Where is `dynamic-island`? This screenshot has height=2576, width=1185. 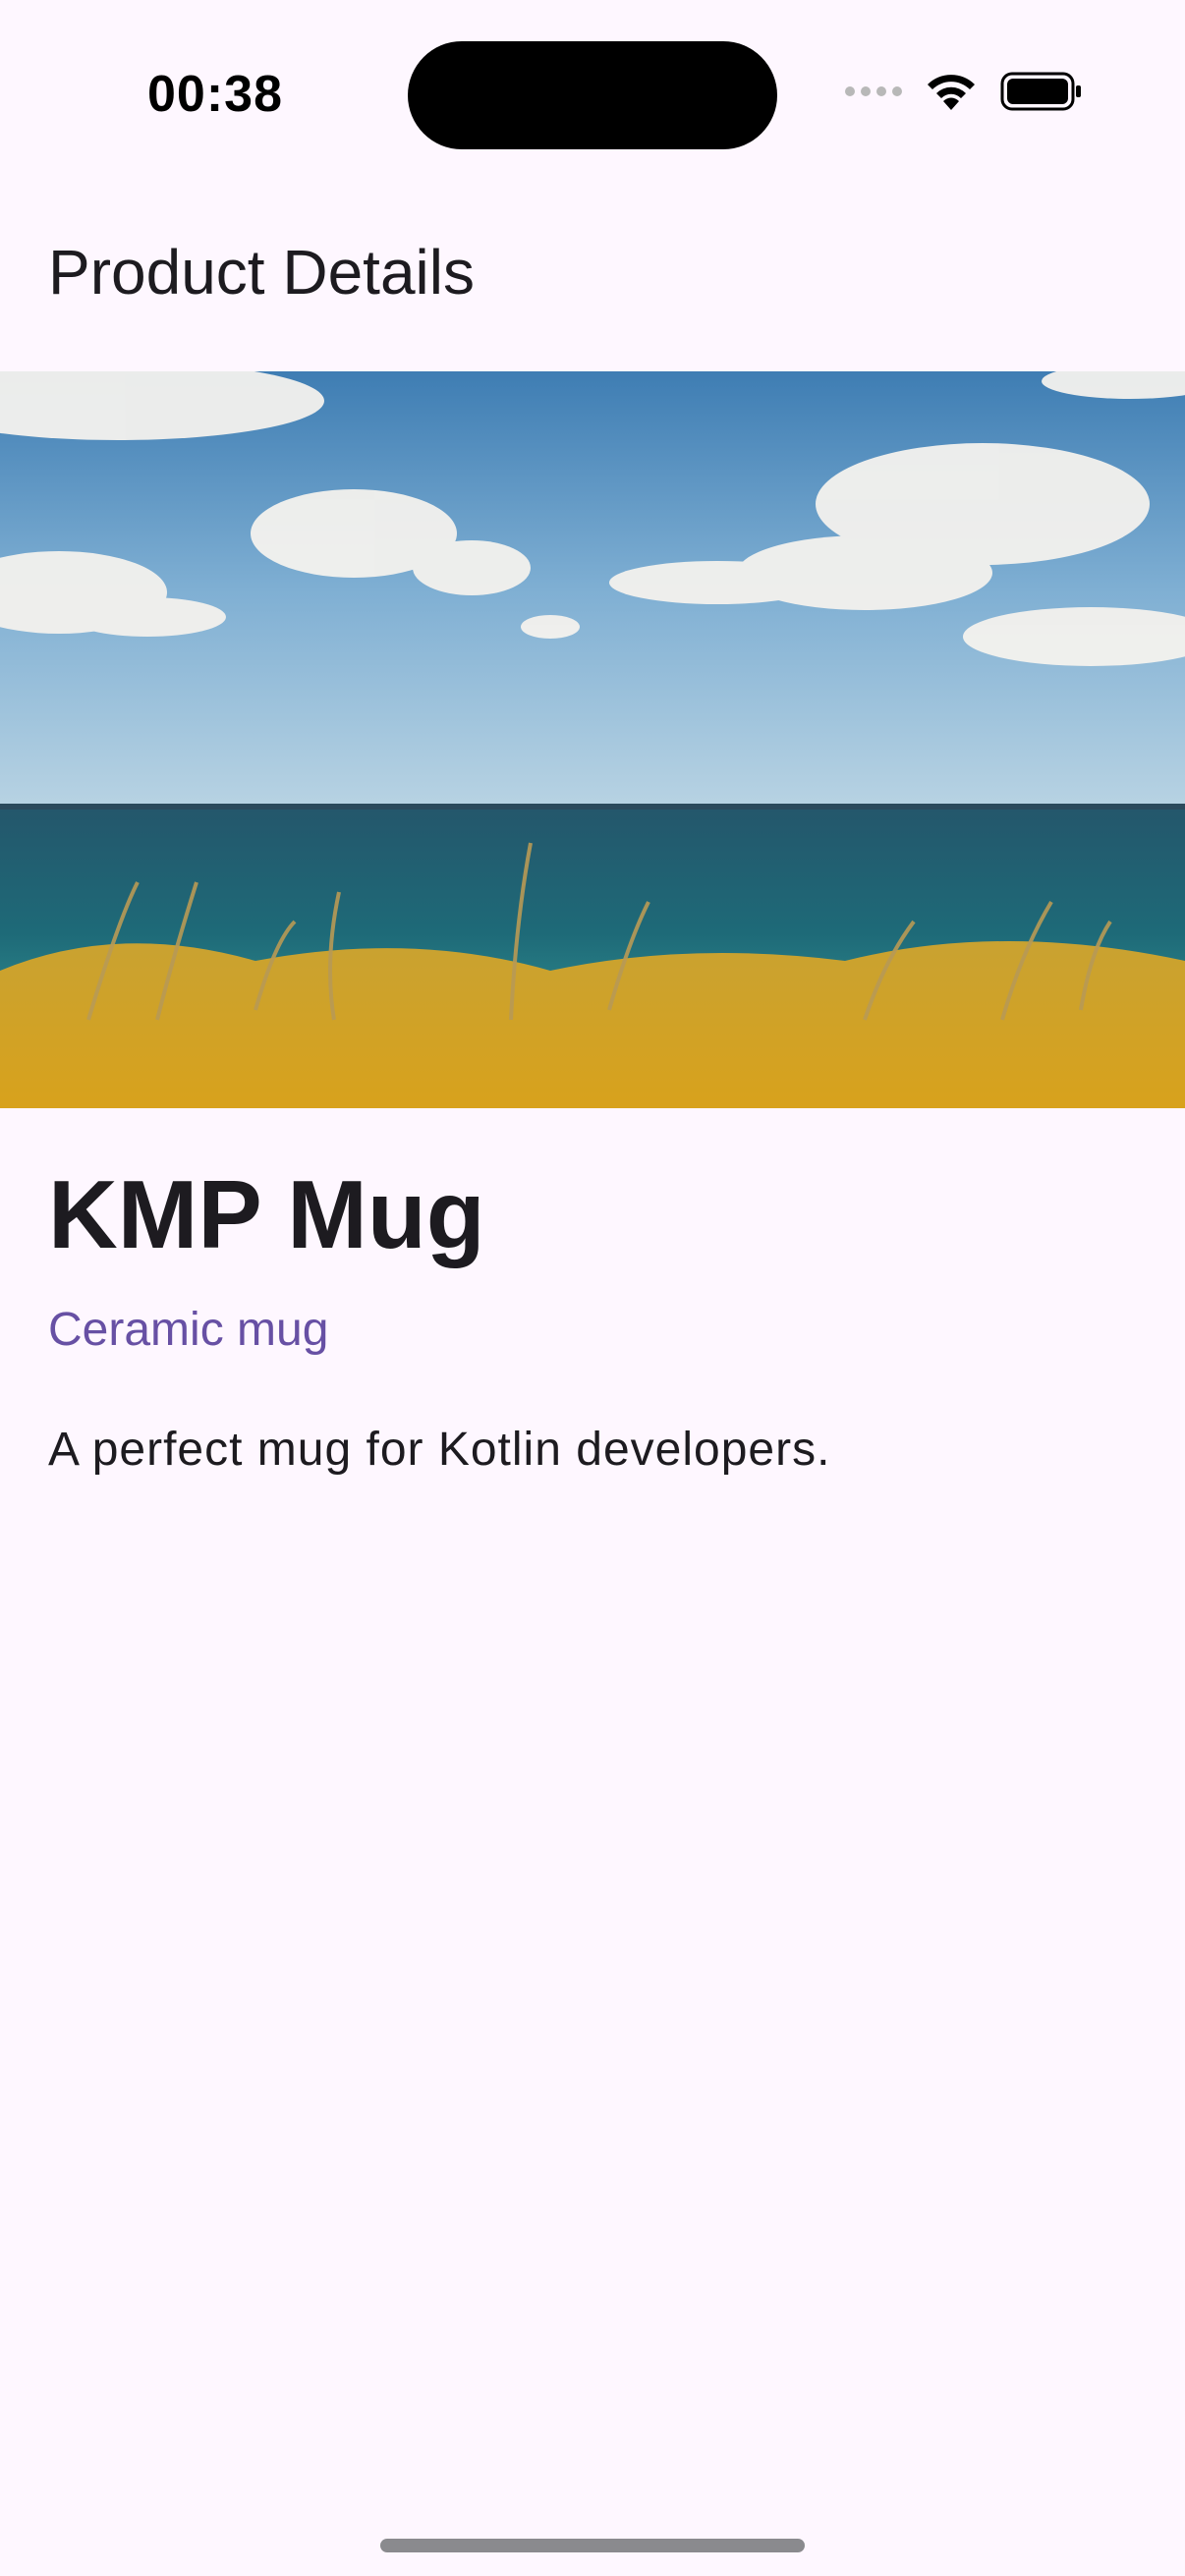 dynamic-island is located at coordinates (592, 95).